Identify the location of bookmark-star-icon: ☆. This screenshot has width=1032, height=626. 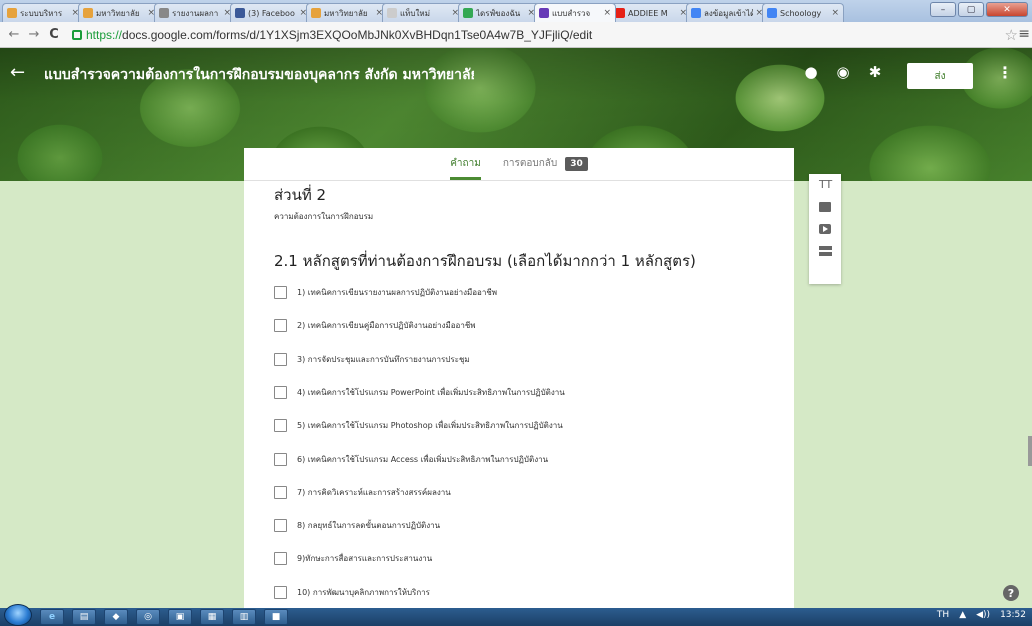
(1011, 35).